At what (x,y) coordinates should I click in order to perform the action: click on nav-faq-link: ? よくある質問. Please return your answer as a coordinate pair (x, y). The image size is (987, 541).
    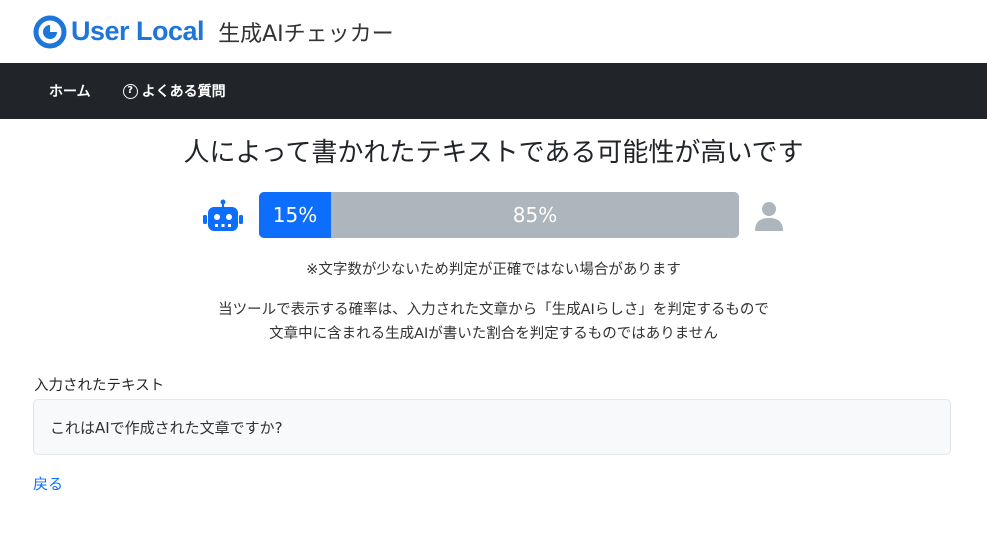
    Looking at the image, I should click on (174, 91).